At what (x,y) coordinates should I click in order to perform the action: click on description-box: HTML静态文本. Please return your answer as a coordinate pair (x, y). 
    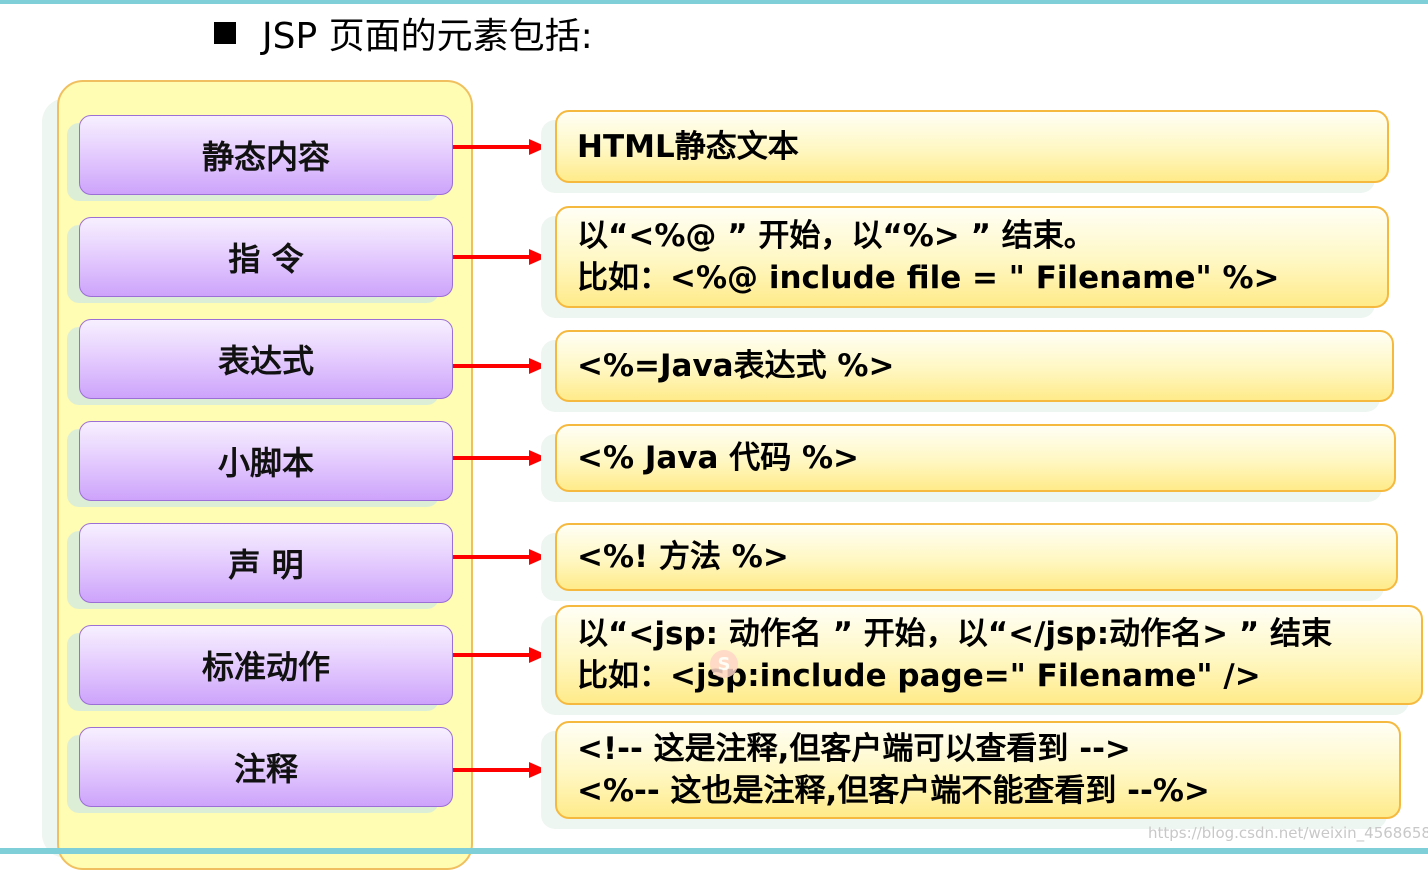
    Looking at the image, I should click on (972, 146).